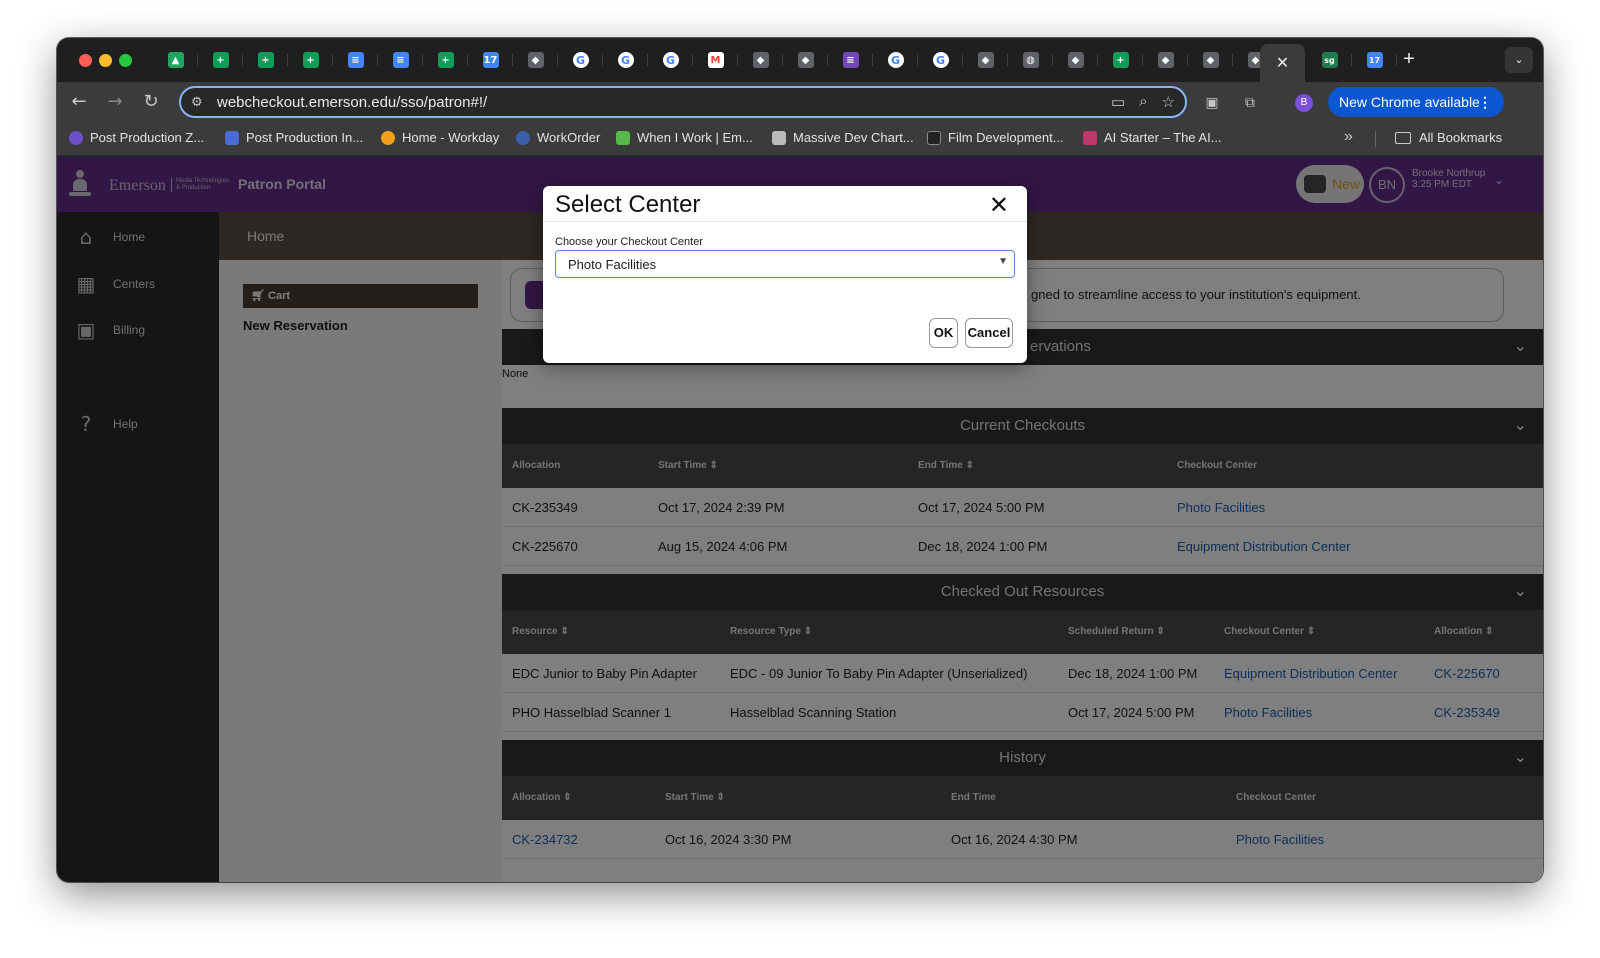 This screenshot has height=958, width=1600. What do you see at coordinates (1250, 102) in the screenshot?
I see `extensions-puzzle-icon: ⧉` at bounding box center [1250, 102].